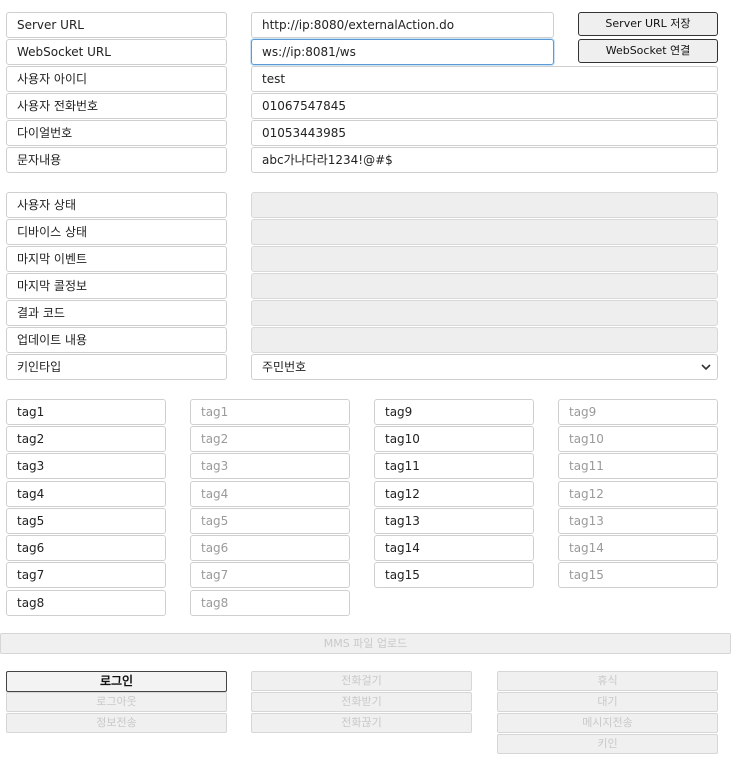  Describe the element at coordinates (116, 723) in the screenshot. I see `info-send-button: 정보전송` at that location.